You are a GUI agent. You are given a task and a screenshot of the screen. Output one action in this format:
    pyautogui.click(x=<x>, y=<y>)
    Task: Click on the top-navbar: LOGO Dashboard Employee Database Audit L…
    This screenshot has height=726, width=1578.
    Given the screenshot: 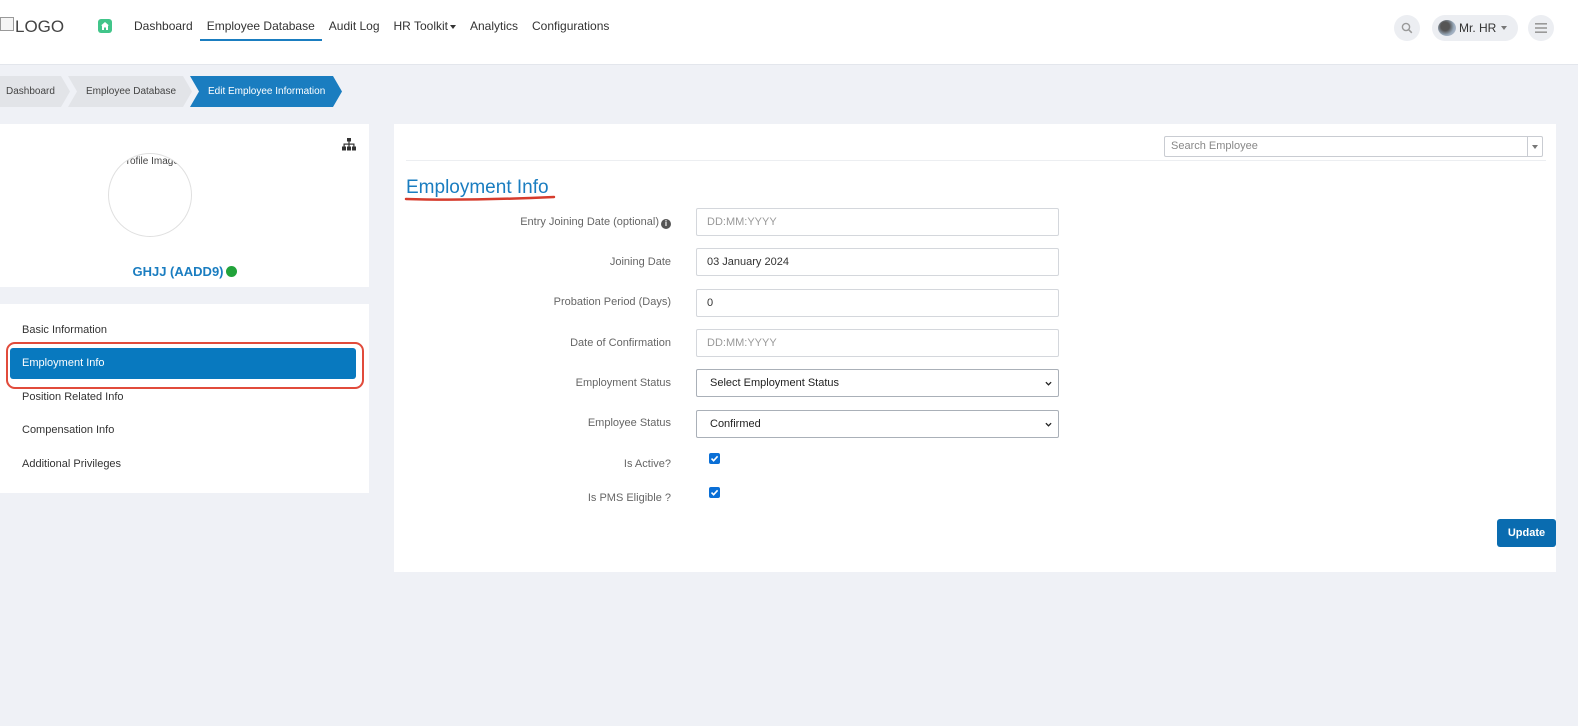 What is the action you would take?
    pyautogui.click(x=789, y=32)
    